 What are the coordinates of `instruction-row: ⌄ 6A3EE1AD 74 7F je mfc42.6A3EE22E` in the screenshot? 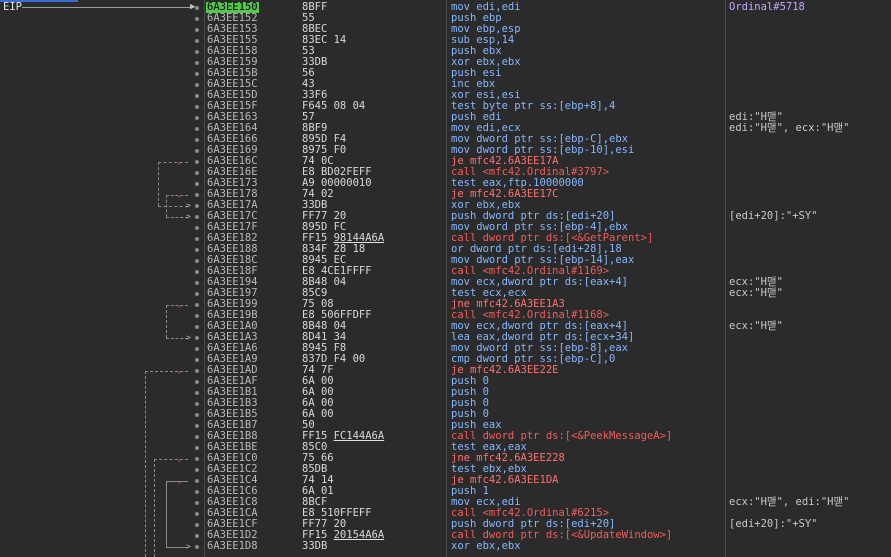 It's located at (445, 370).